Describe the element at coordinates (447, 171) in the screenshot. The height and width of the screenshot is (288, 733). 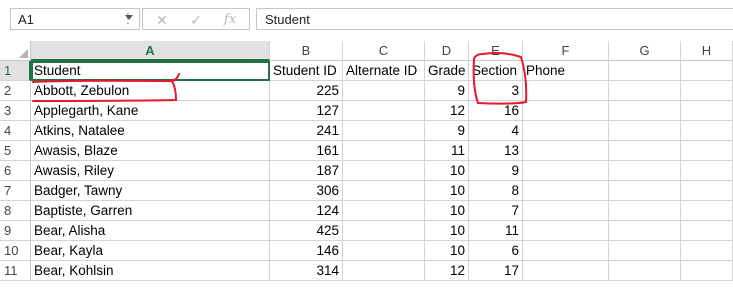
I see `cell-d6: 10` at that location.